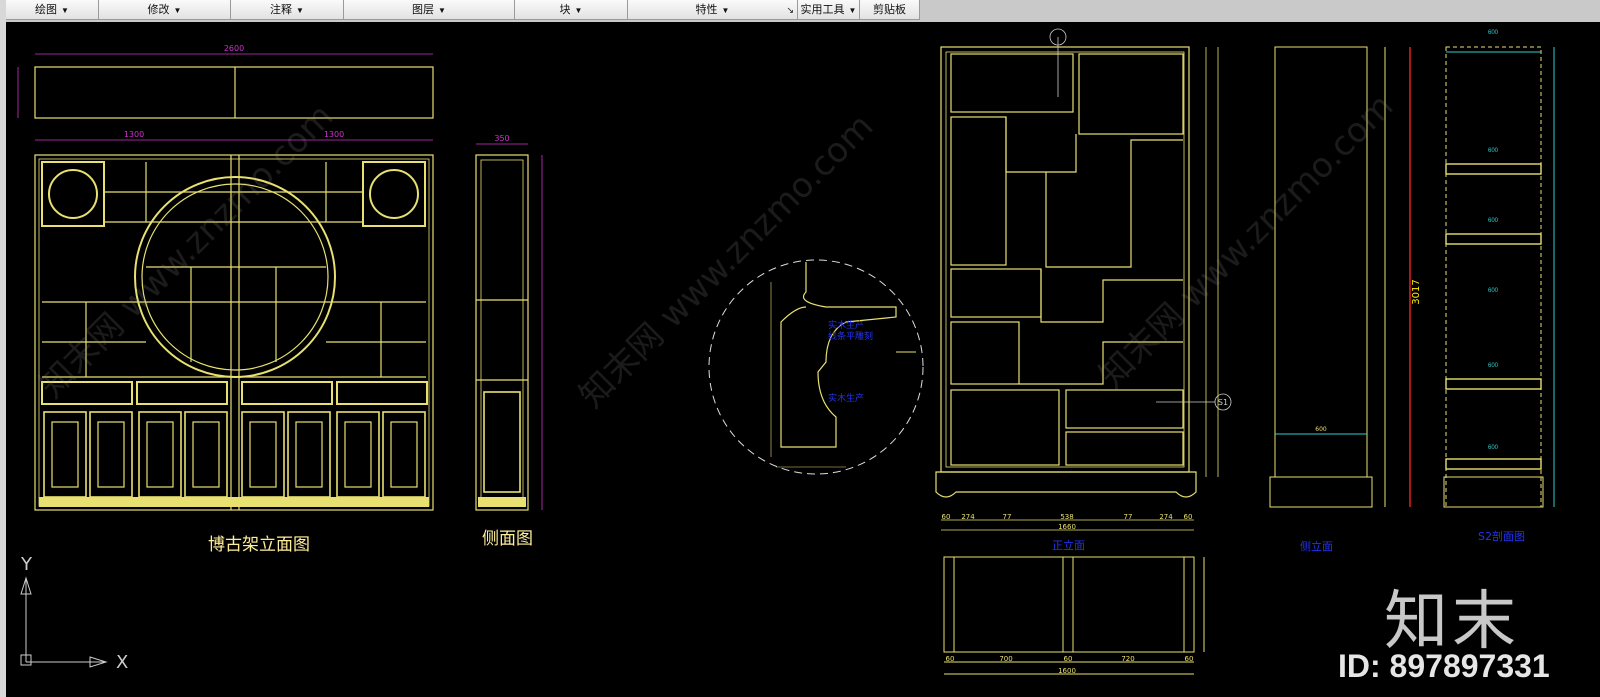 The image size is (1600, 697). I want to click on plan-view-drawing, so click(1074, 615).